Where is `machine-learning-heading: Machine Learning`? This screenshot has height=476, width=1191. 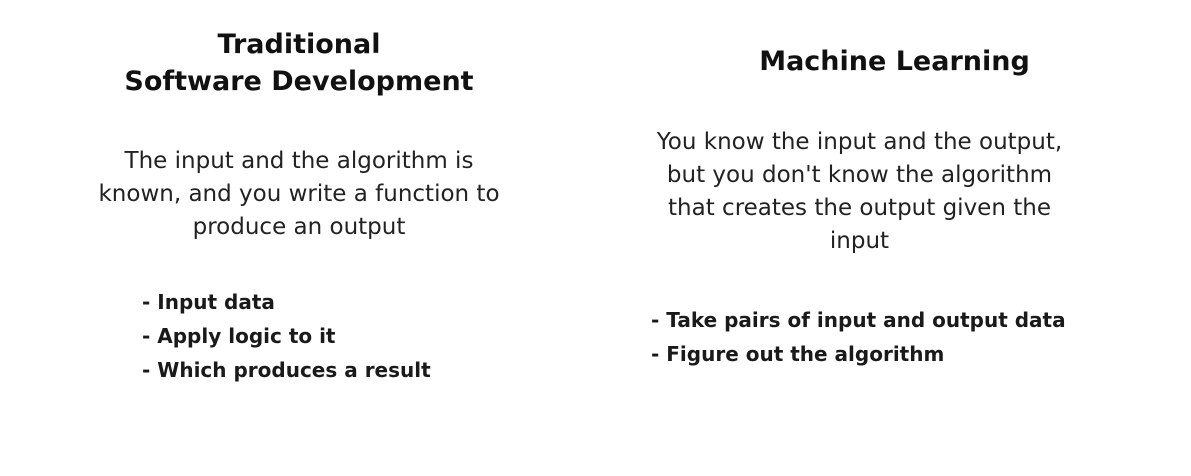
machine-learning-heading: Machine Learning is located at coordinates (894, 61).